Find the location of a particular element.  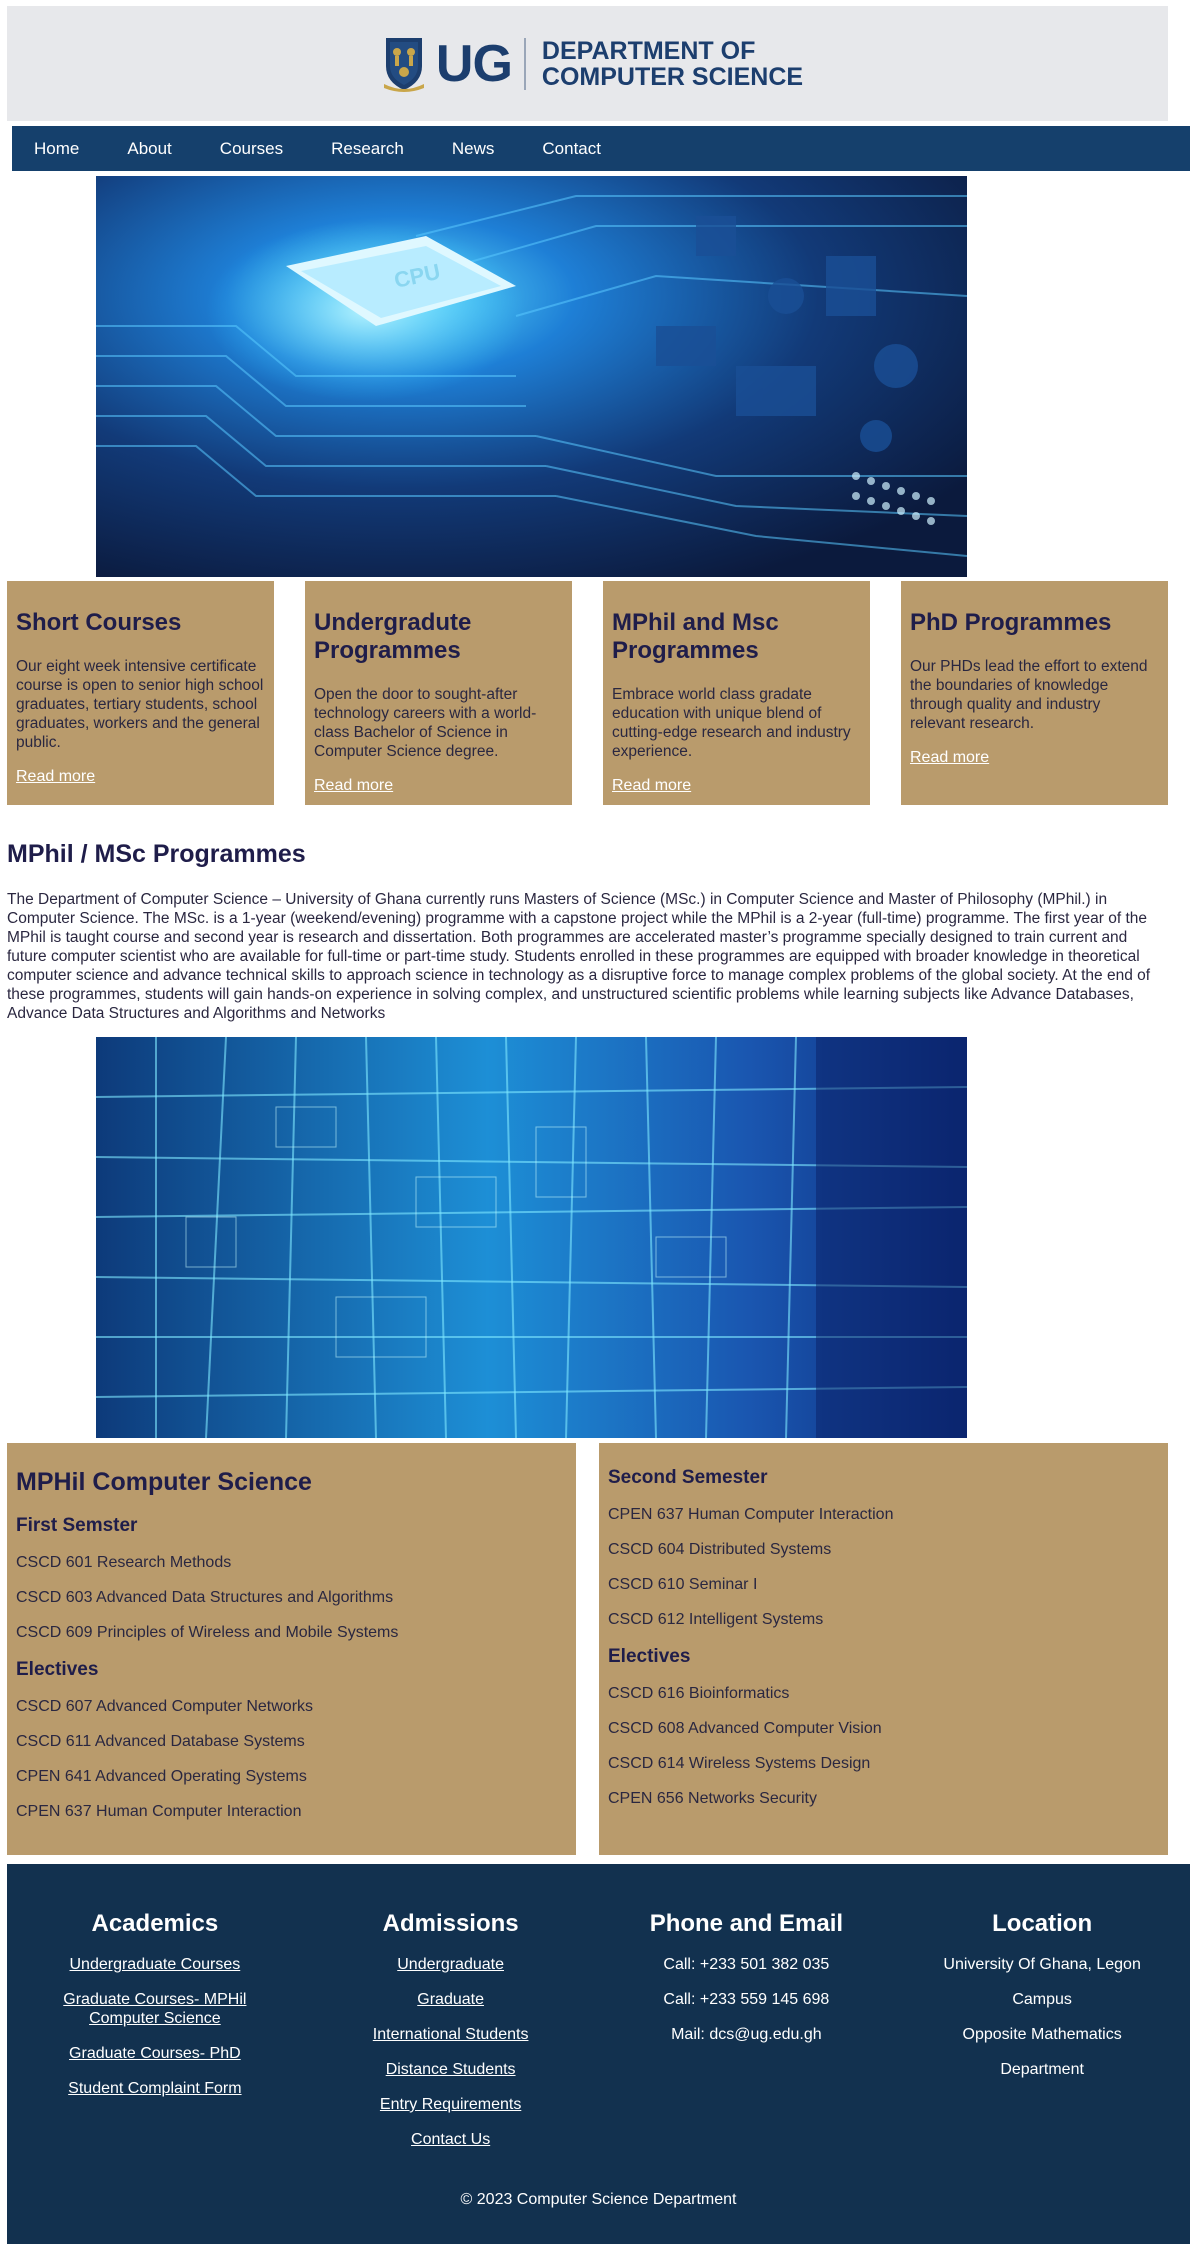

course-item: CSCD 607 Advanced Computer Networks is located at coordinates (165, 1706).